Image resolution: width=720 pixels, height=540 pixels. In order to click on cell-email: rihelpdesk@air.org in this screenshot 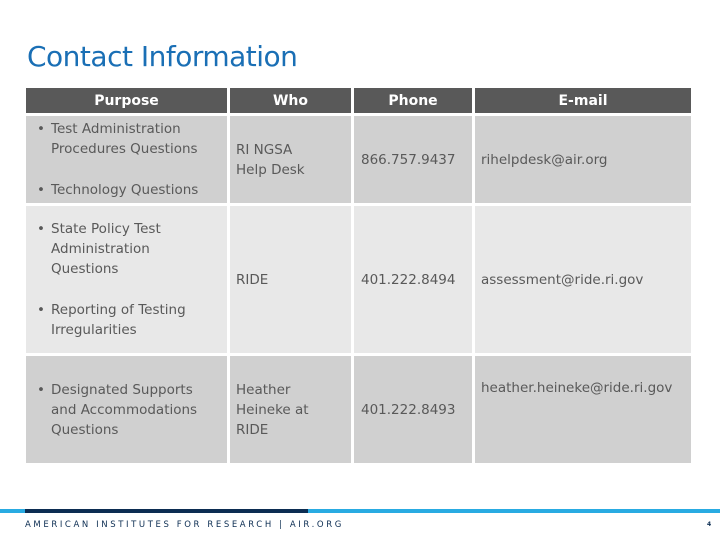, I will do `click(583, 159)`.